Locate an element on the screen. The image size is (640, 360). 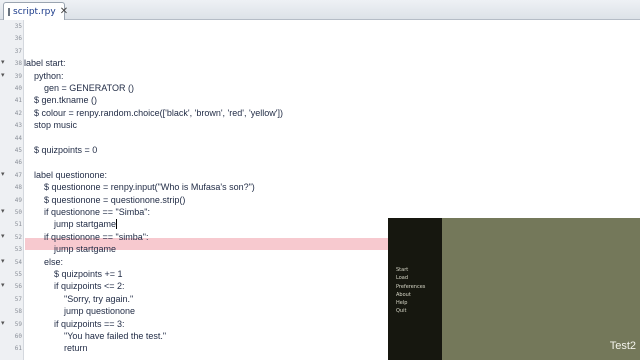
line-number: 55 is located at coordinates (18, 274).